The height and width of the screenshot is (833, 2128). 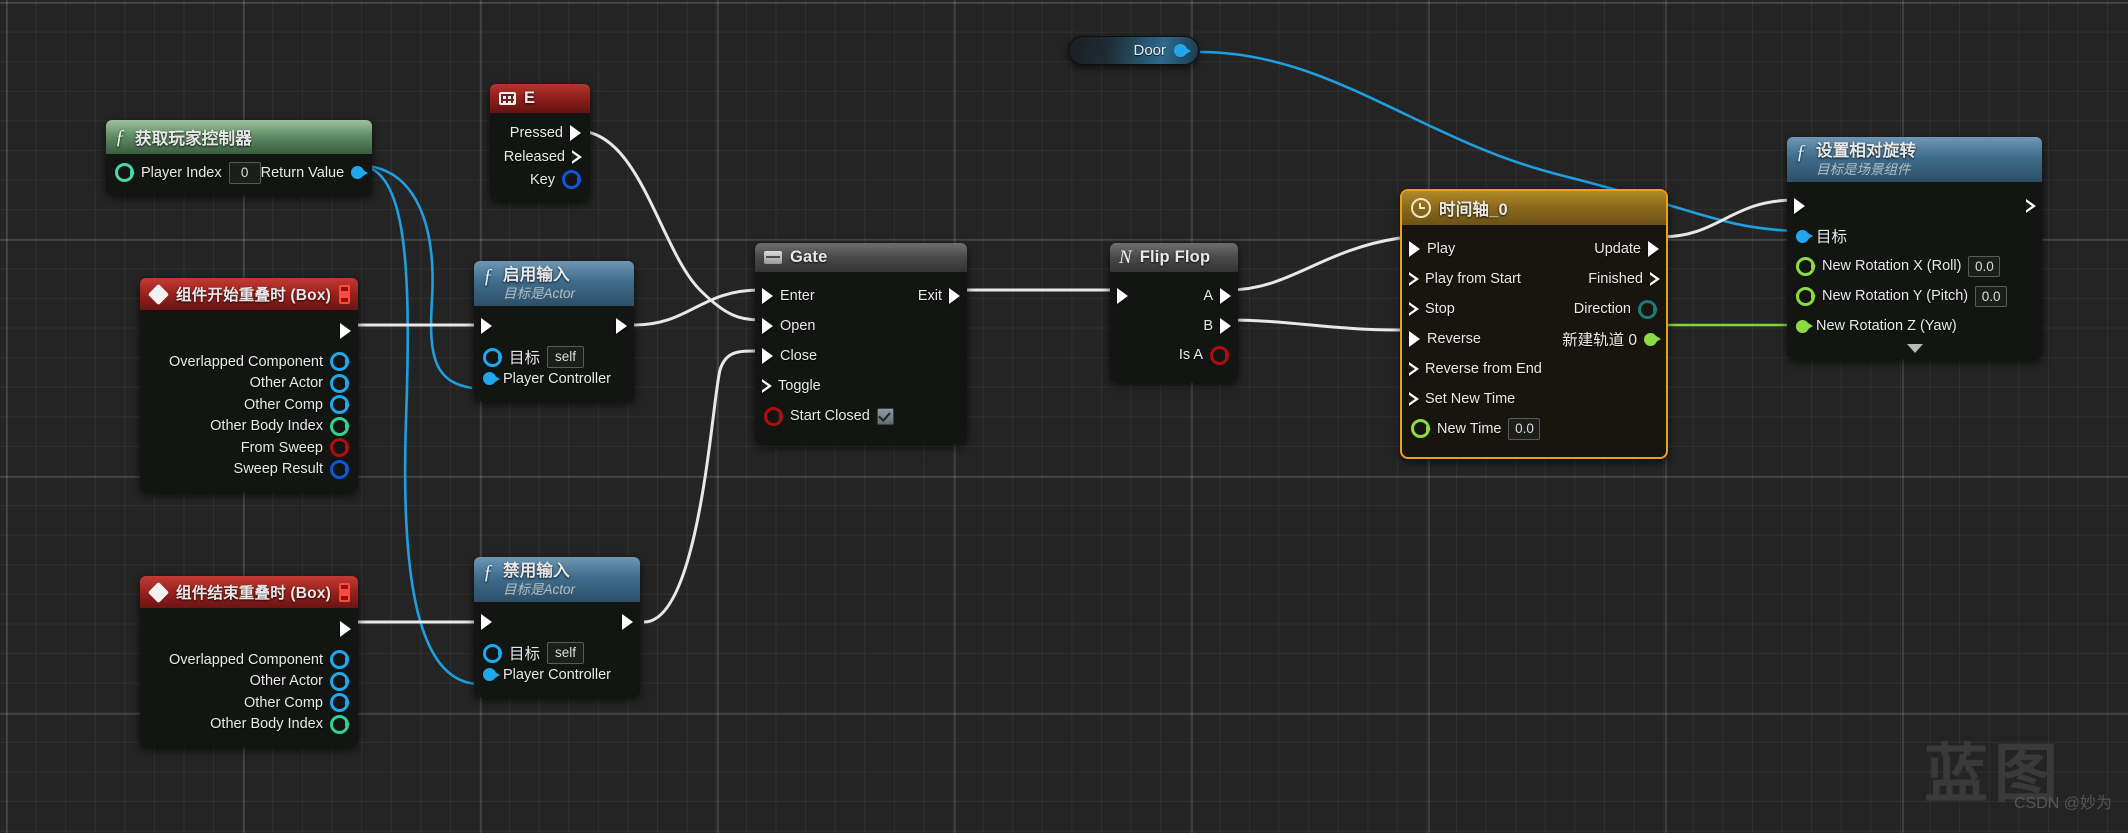 I want to click on key-struct-pin, so click(x=571, y=180).